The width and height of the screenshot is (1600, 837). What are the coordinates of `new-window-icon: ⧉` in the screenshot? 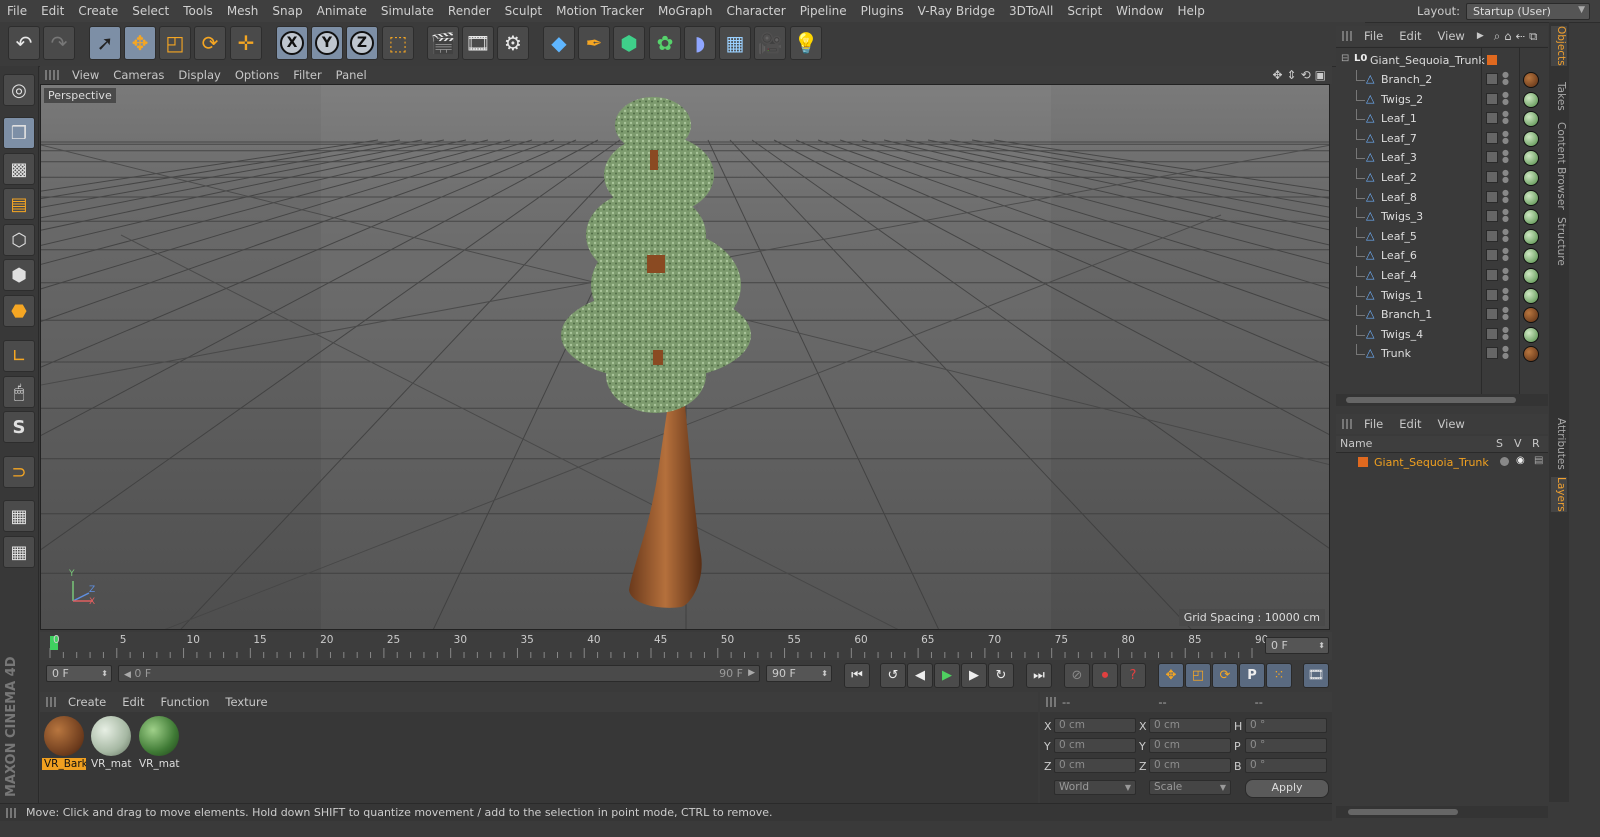 It's located at (1533, 36).